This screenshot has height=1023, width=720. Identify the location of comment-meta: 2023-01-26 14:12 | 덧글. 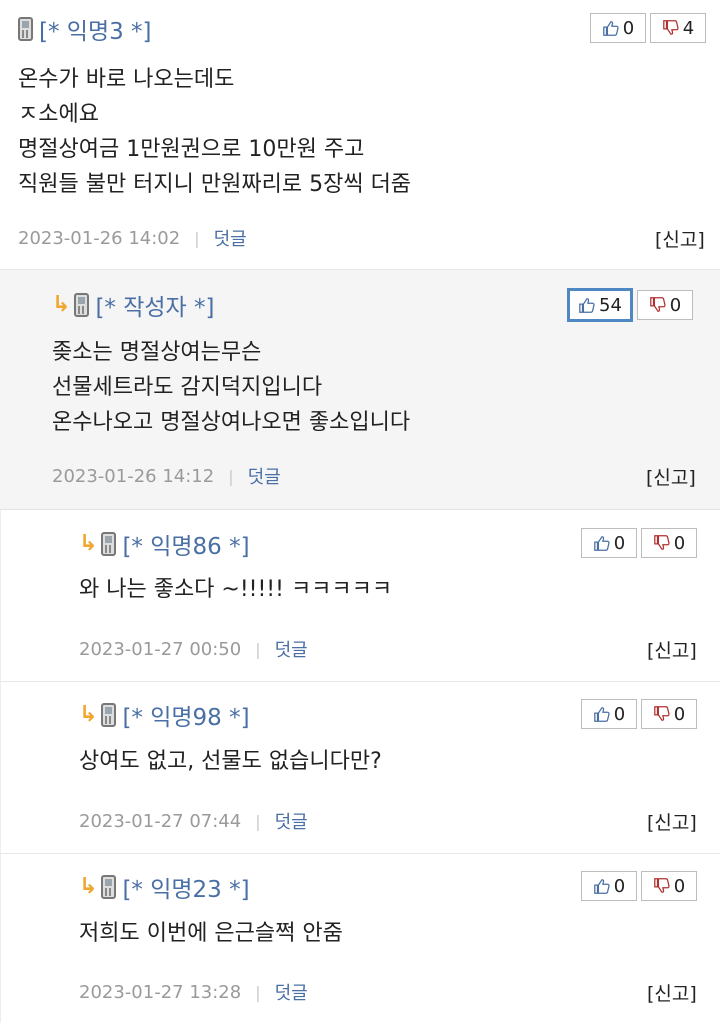
(166, 476).